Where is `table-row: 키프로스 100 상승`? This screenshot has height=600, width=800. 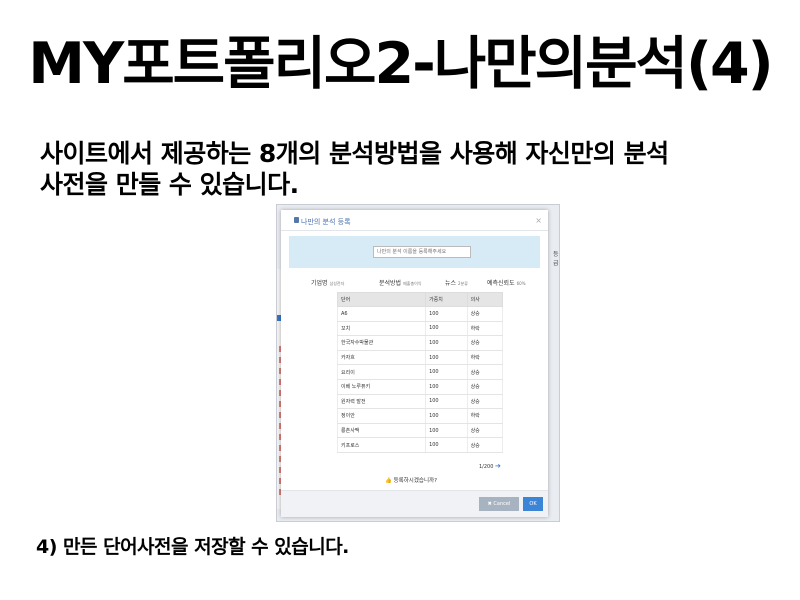 table-row: 키프로스 100 상승 is located at coordinates (420, 445).